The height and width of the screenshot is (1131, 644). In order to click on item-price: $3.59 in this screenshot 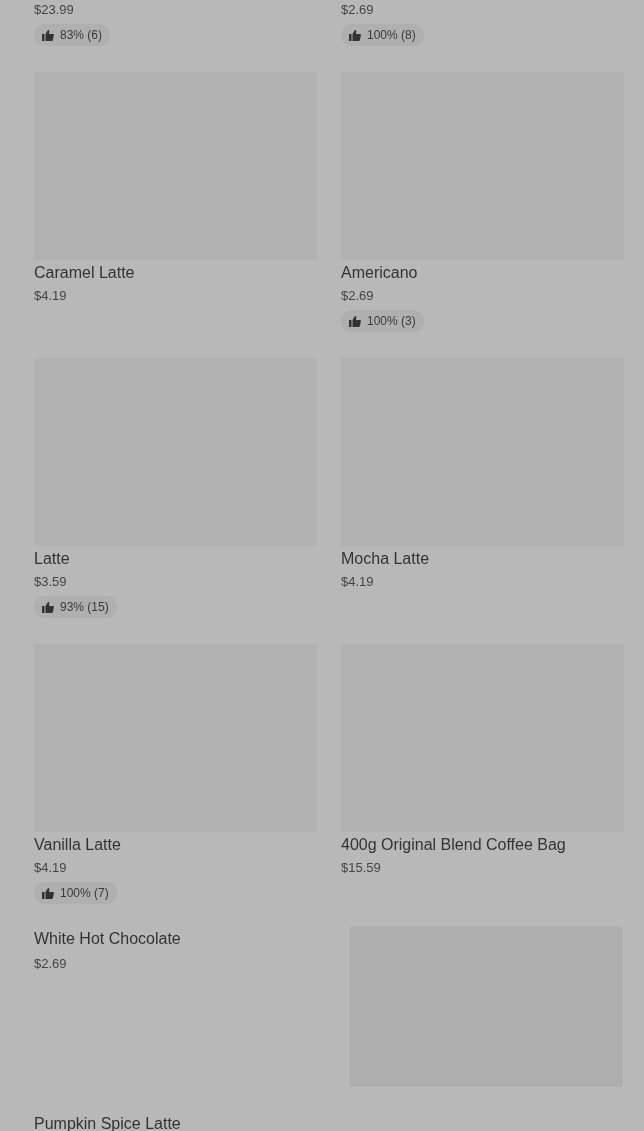, I will do `click(51, 582)`.